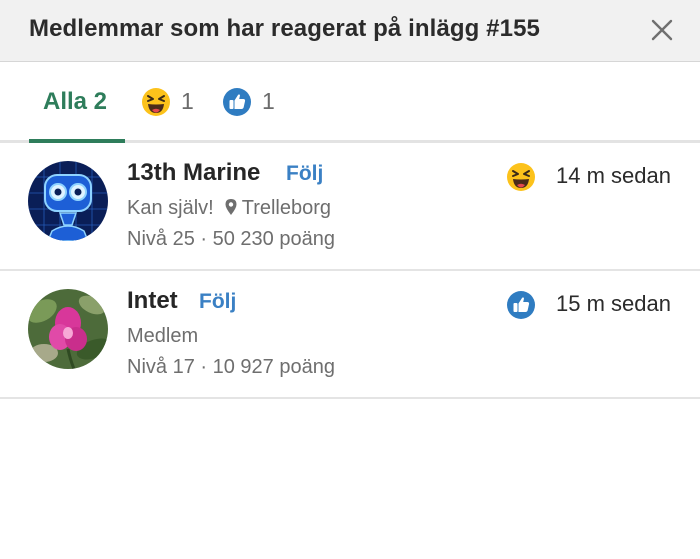 This screenshot has height=559, width=700. I want to click on tab-laughing-count: 1, so click(187, 101).